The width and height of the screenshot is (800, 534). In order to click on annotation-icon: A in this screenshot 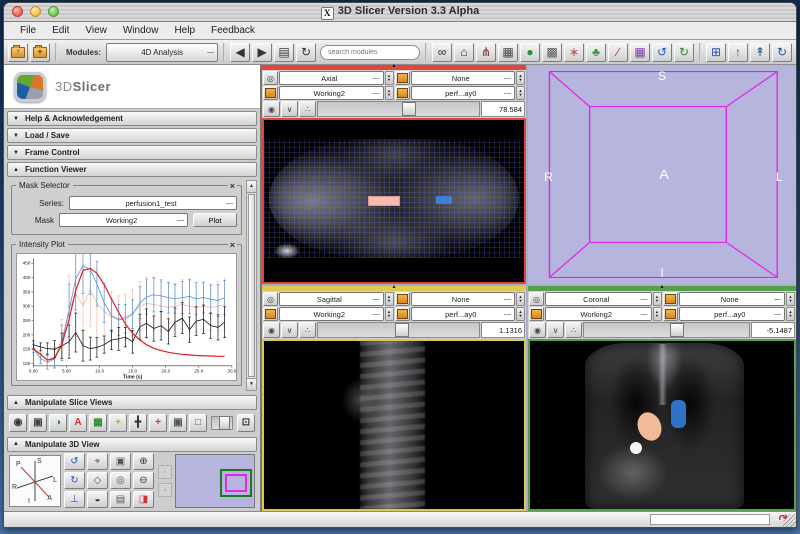, I will do `click(78, 422)`.